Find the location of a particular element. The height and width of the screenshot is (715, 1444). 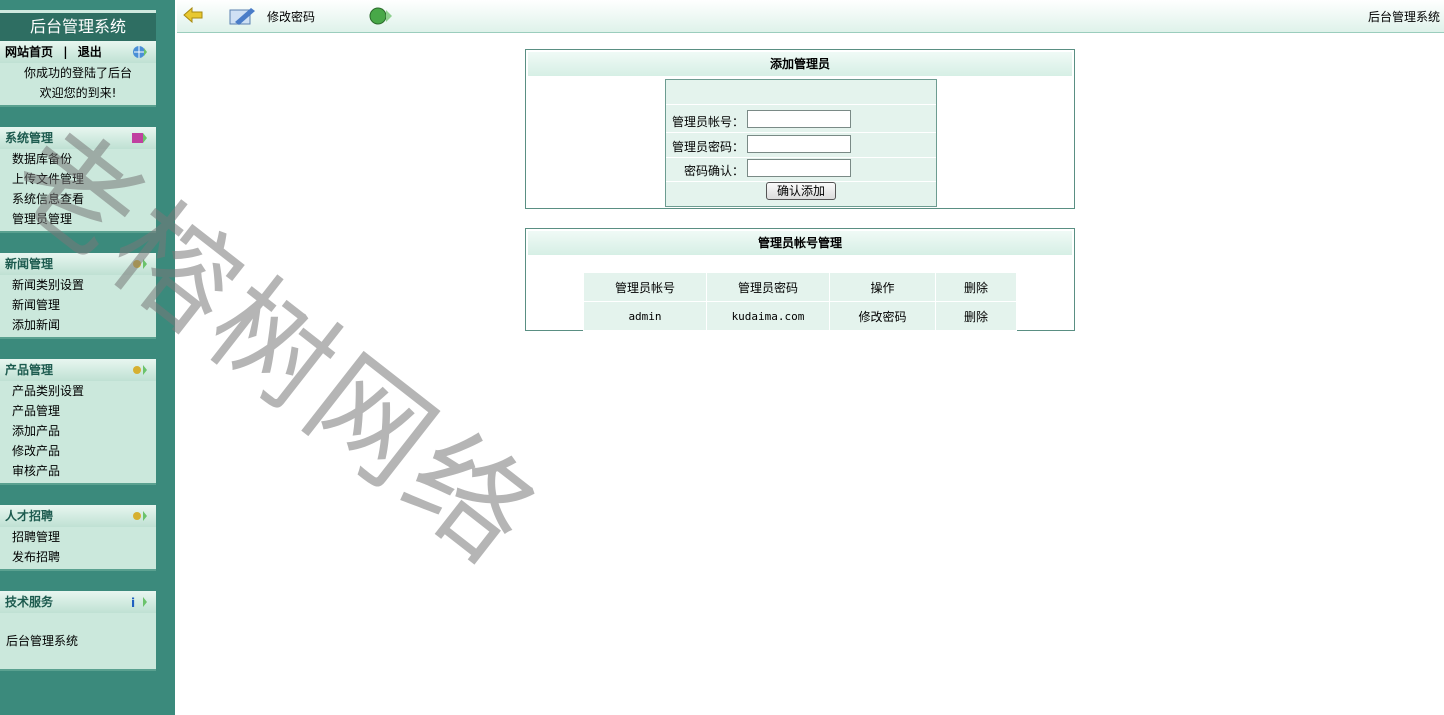

section-news: 新闻管理 新闻类别设置 新闻管理 添加新闻 is located at coordinates (78, 296).